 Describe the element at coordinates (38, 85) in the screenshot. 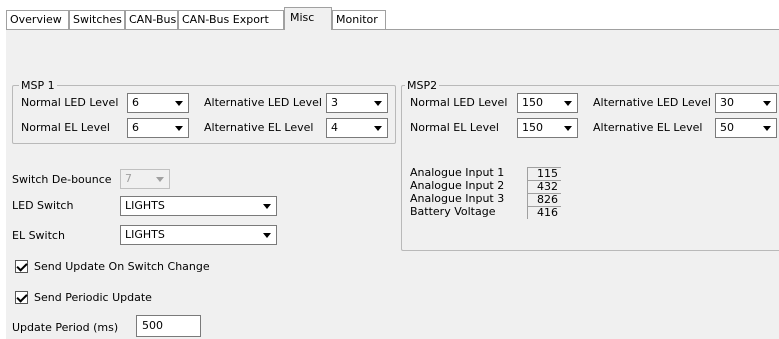

I see `msp1-title: MSP 1` at that location.